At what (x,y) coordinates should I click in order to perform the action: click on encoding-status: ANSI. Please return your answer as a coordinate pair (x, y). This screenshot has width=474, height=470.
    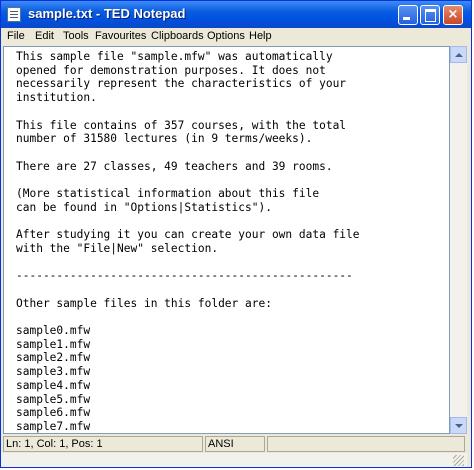
    Looking at the image, I should click on (235, 444).